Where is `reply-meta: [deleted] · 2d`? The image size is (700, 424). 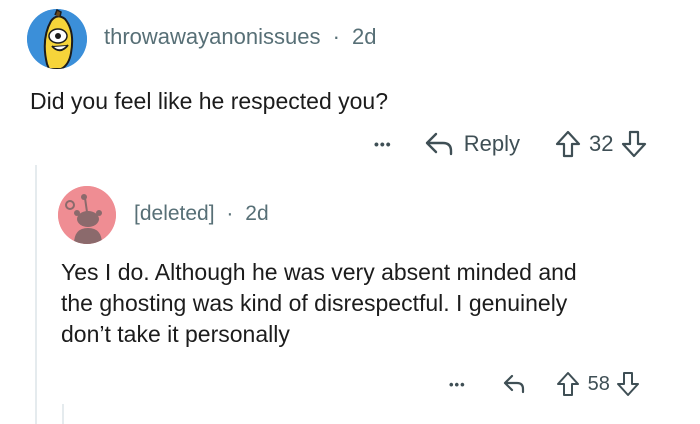 reply-meta: [deleted] · 2d is located at coordinates (201, 214).